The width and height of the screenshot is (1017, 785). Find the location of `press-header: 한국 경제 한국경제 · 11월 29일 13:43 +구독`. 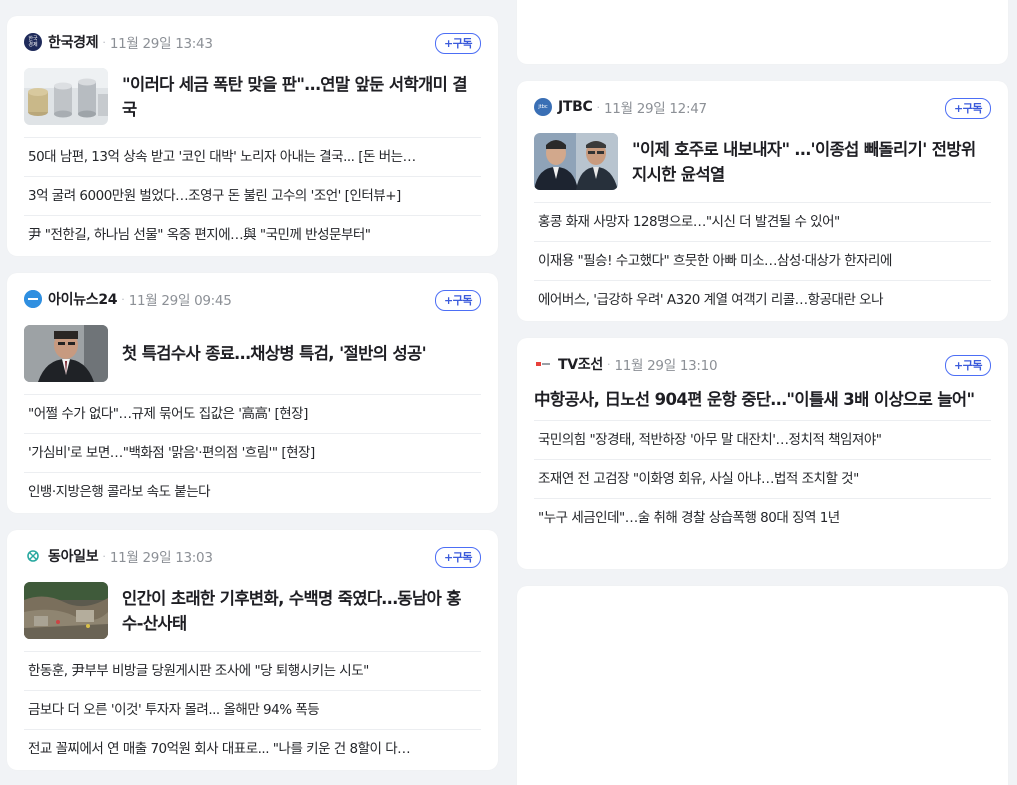

press-header: 한국 경제 한국경제 · 11월 29일 13:43 +구독 is located at coordinates (252, 42).